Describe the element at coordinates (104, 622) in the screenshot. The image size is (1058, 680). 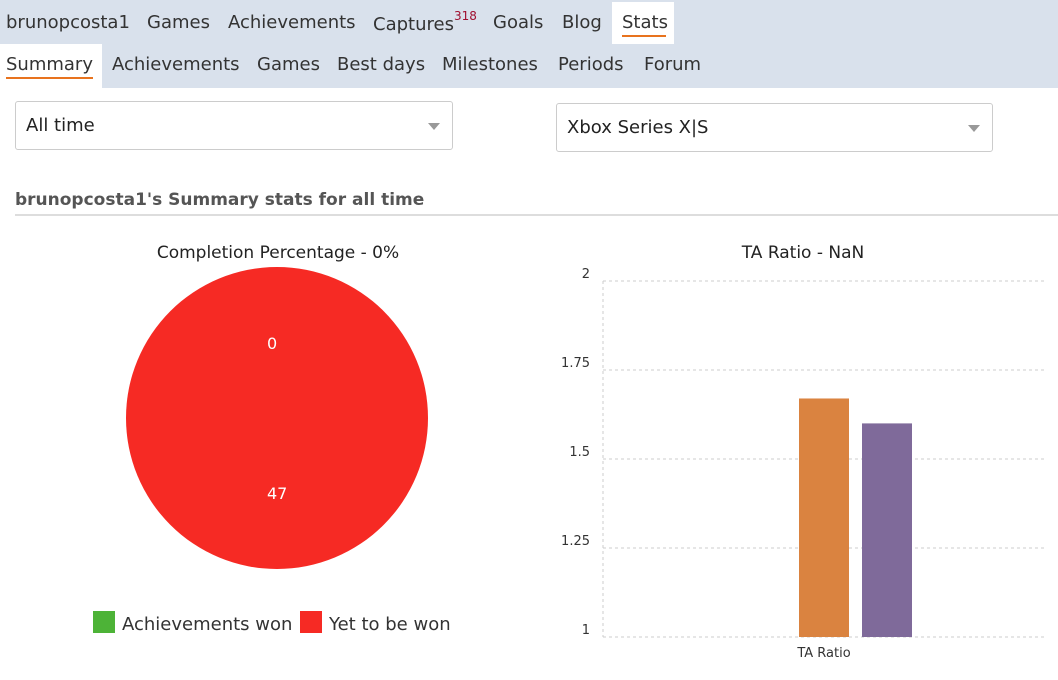
I see `legend-swatch-won` at that location.